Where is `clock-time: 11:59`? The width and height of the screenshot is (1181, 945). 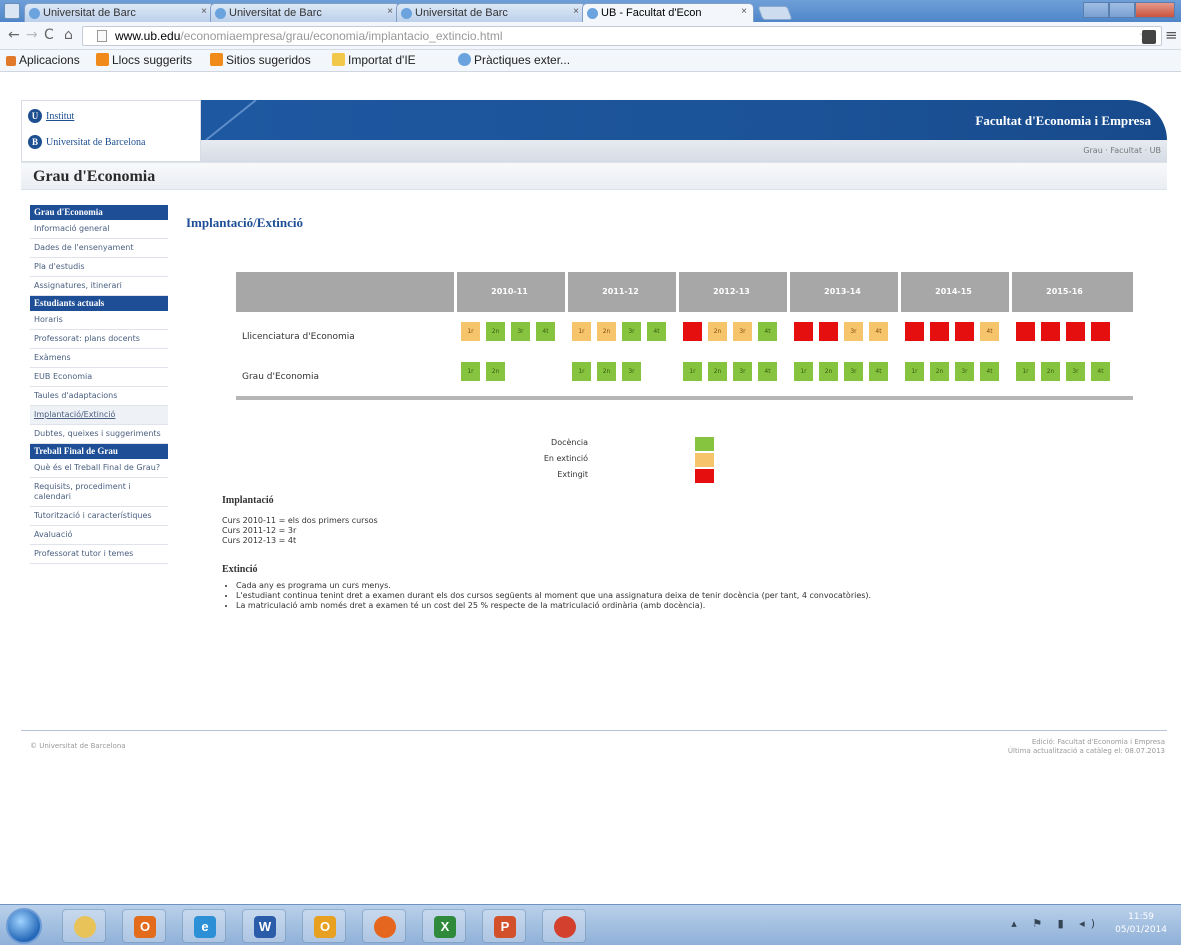 clock-time: 11:59 is located at coordinates (1141, 917).